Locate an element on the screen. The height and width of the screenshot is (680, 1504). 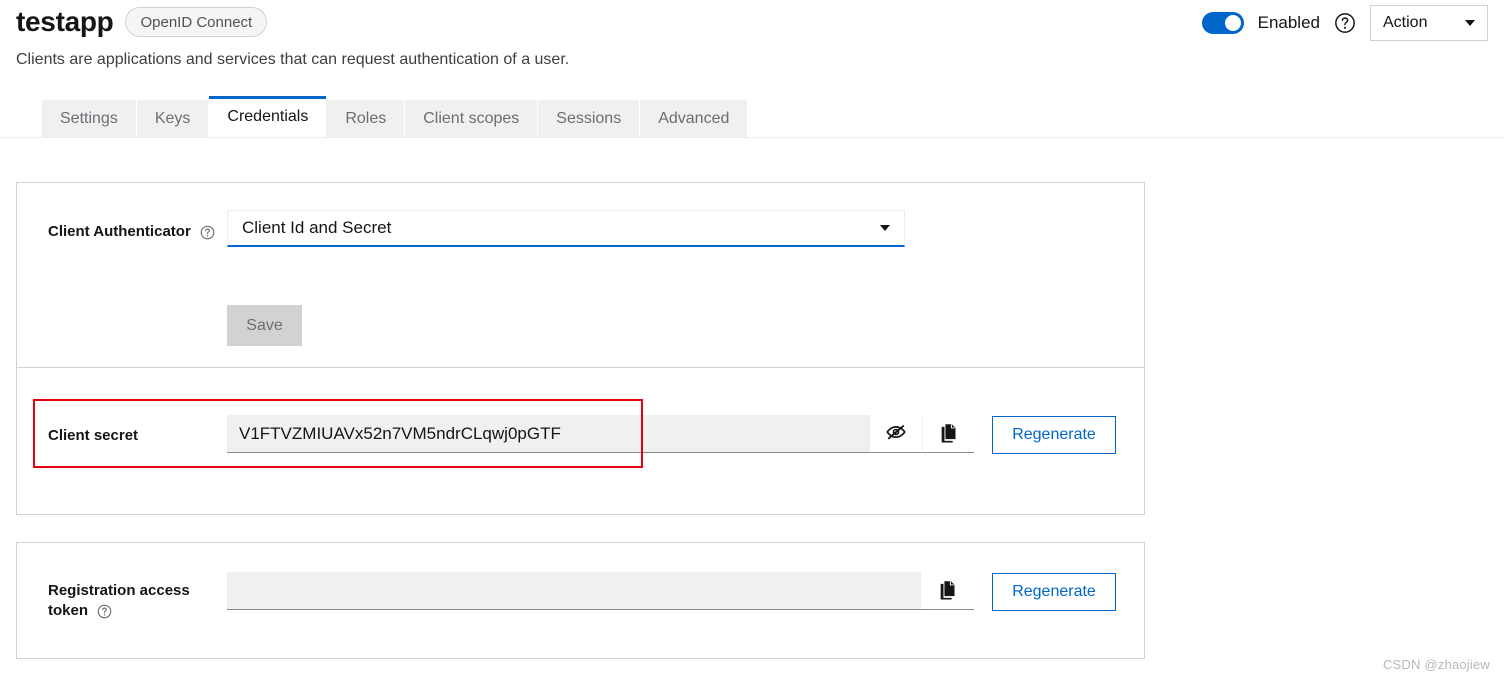
tab-label: Credentials is located at coordinates (268, 116).